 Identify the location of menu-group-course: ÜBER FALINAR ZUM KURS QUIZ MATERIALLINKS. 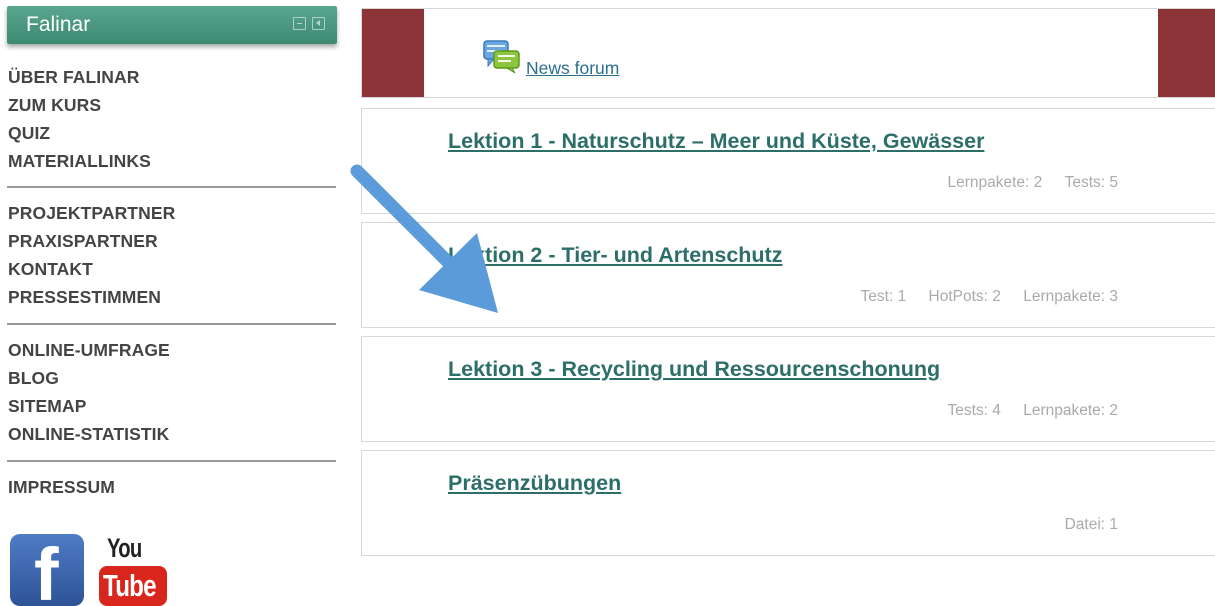
(79, 119).